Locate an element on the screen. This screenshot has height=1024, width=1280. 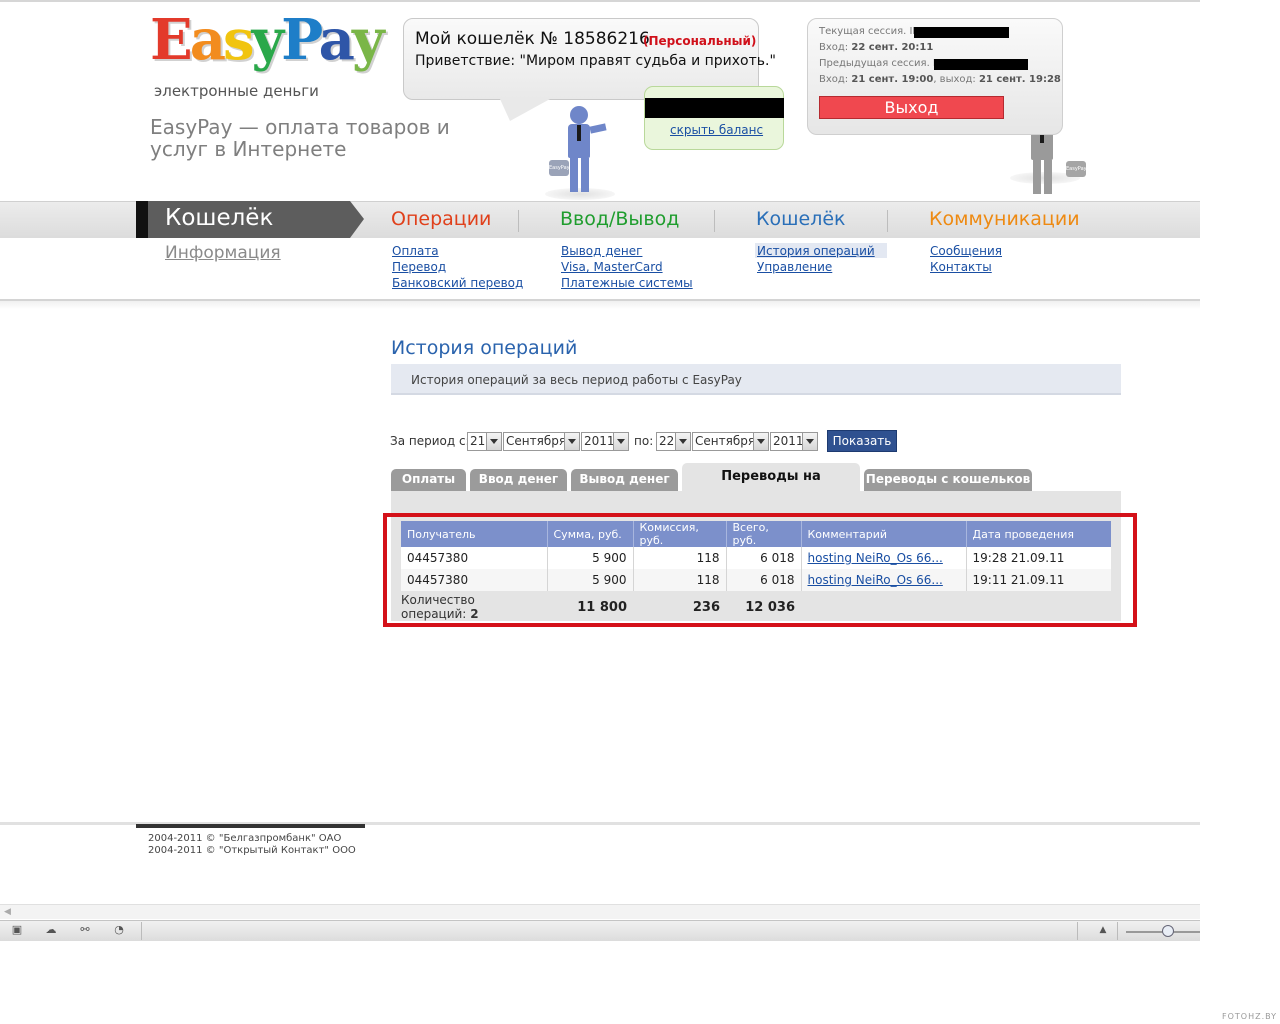
prev-login-label: Вход: is located at coordinates (834, 79).